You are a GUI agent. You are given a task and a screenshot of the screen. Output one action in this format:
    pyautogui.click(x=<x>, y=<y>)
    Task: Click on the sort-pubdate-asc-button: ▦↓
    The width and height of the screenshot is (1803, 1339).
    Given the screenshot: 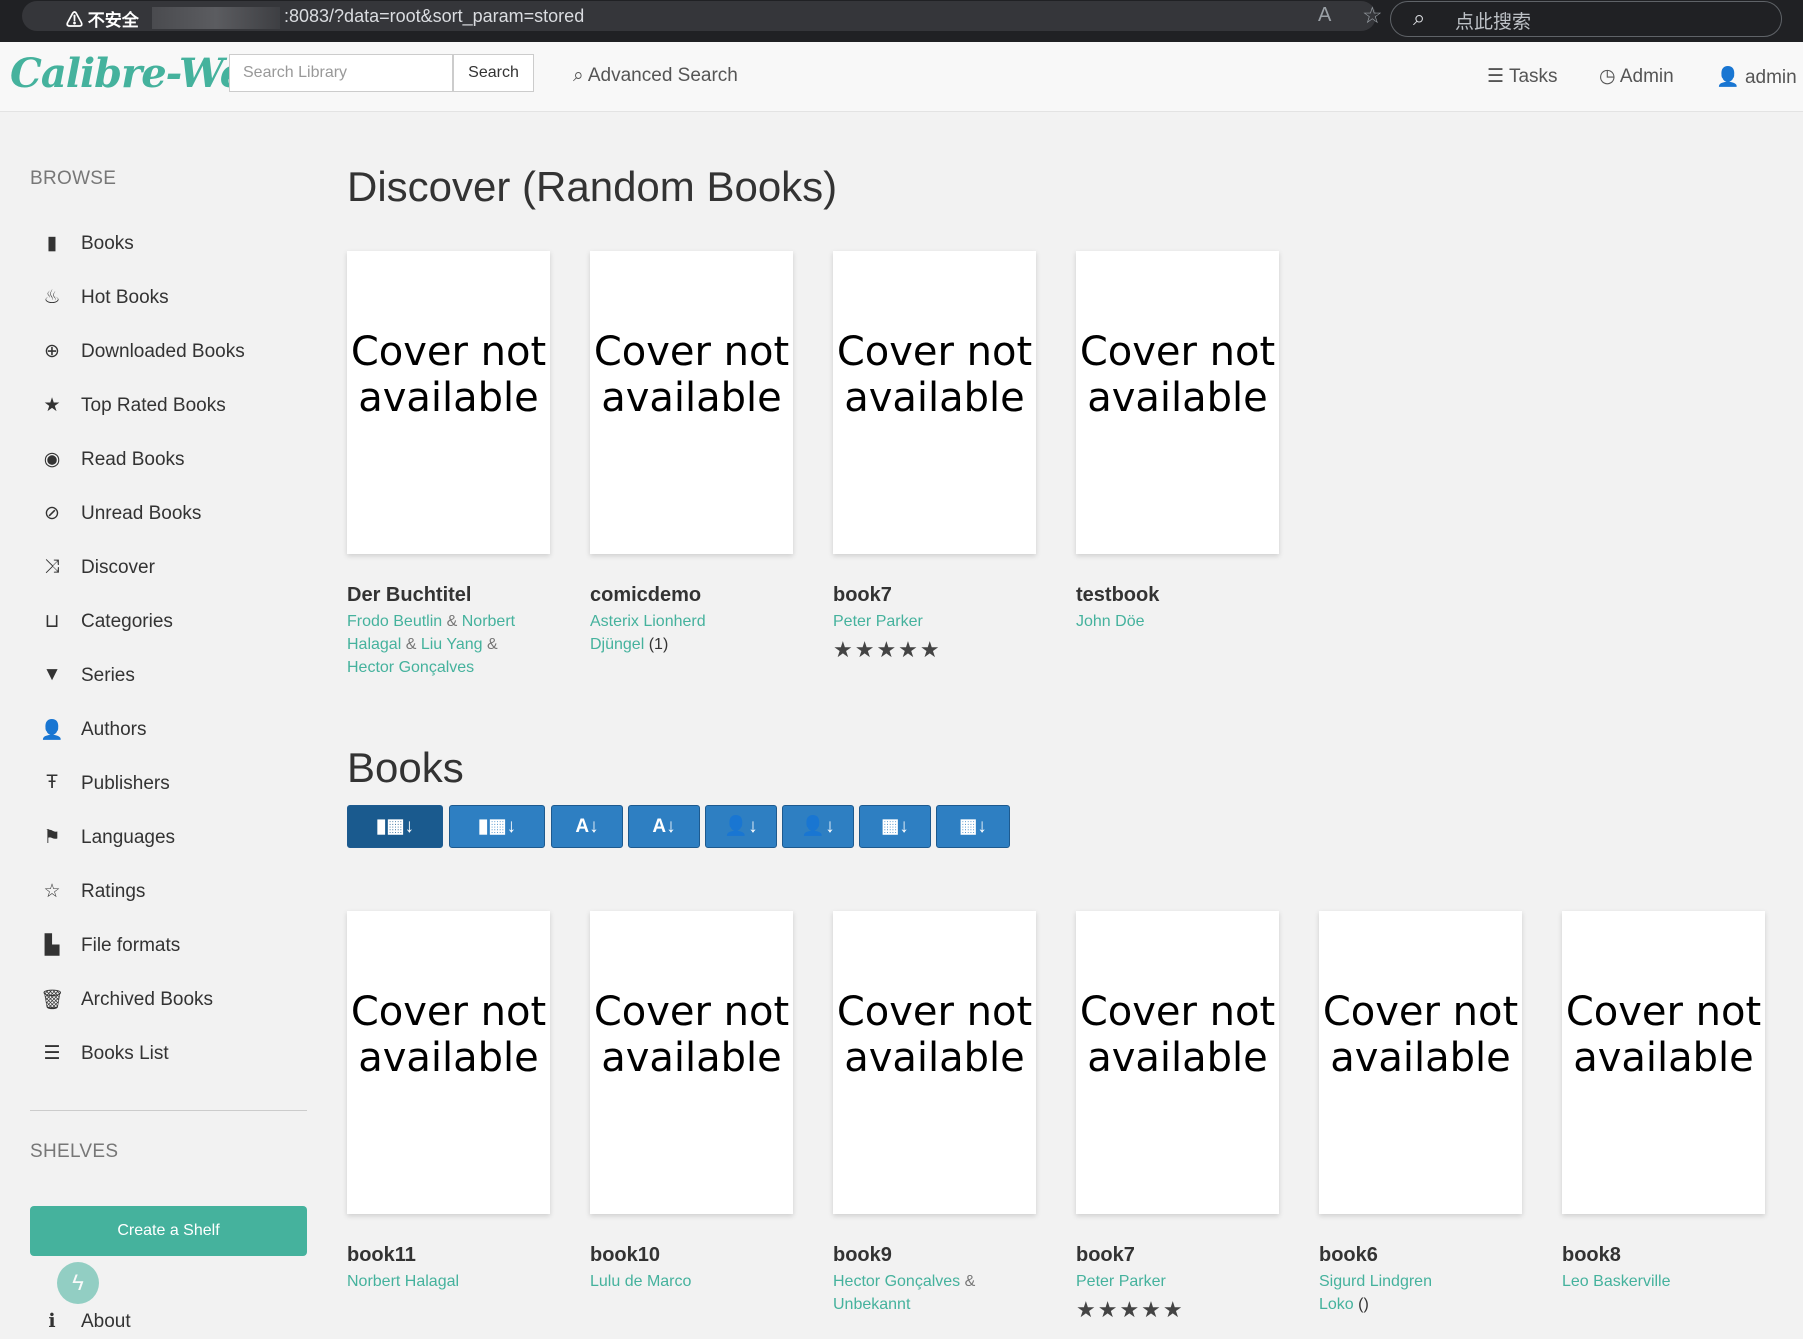 What is the action you would take?
    pyautogui.click(x=895, y=826)
    